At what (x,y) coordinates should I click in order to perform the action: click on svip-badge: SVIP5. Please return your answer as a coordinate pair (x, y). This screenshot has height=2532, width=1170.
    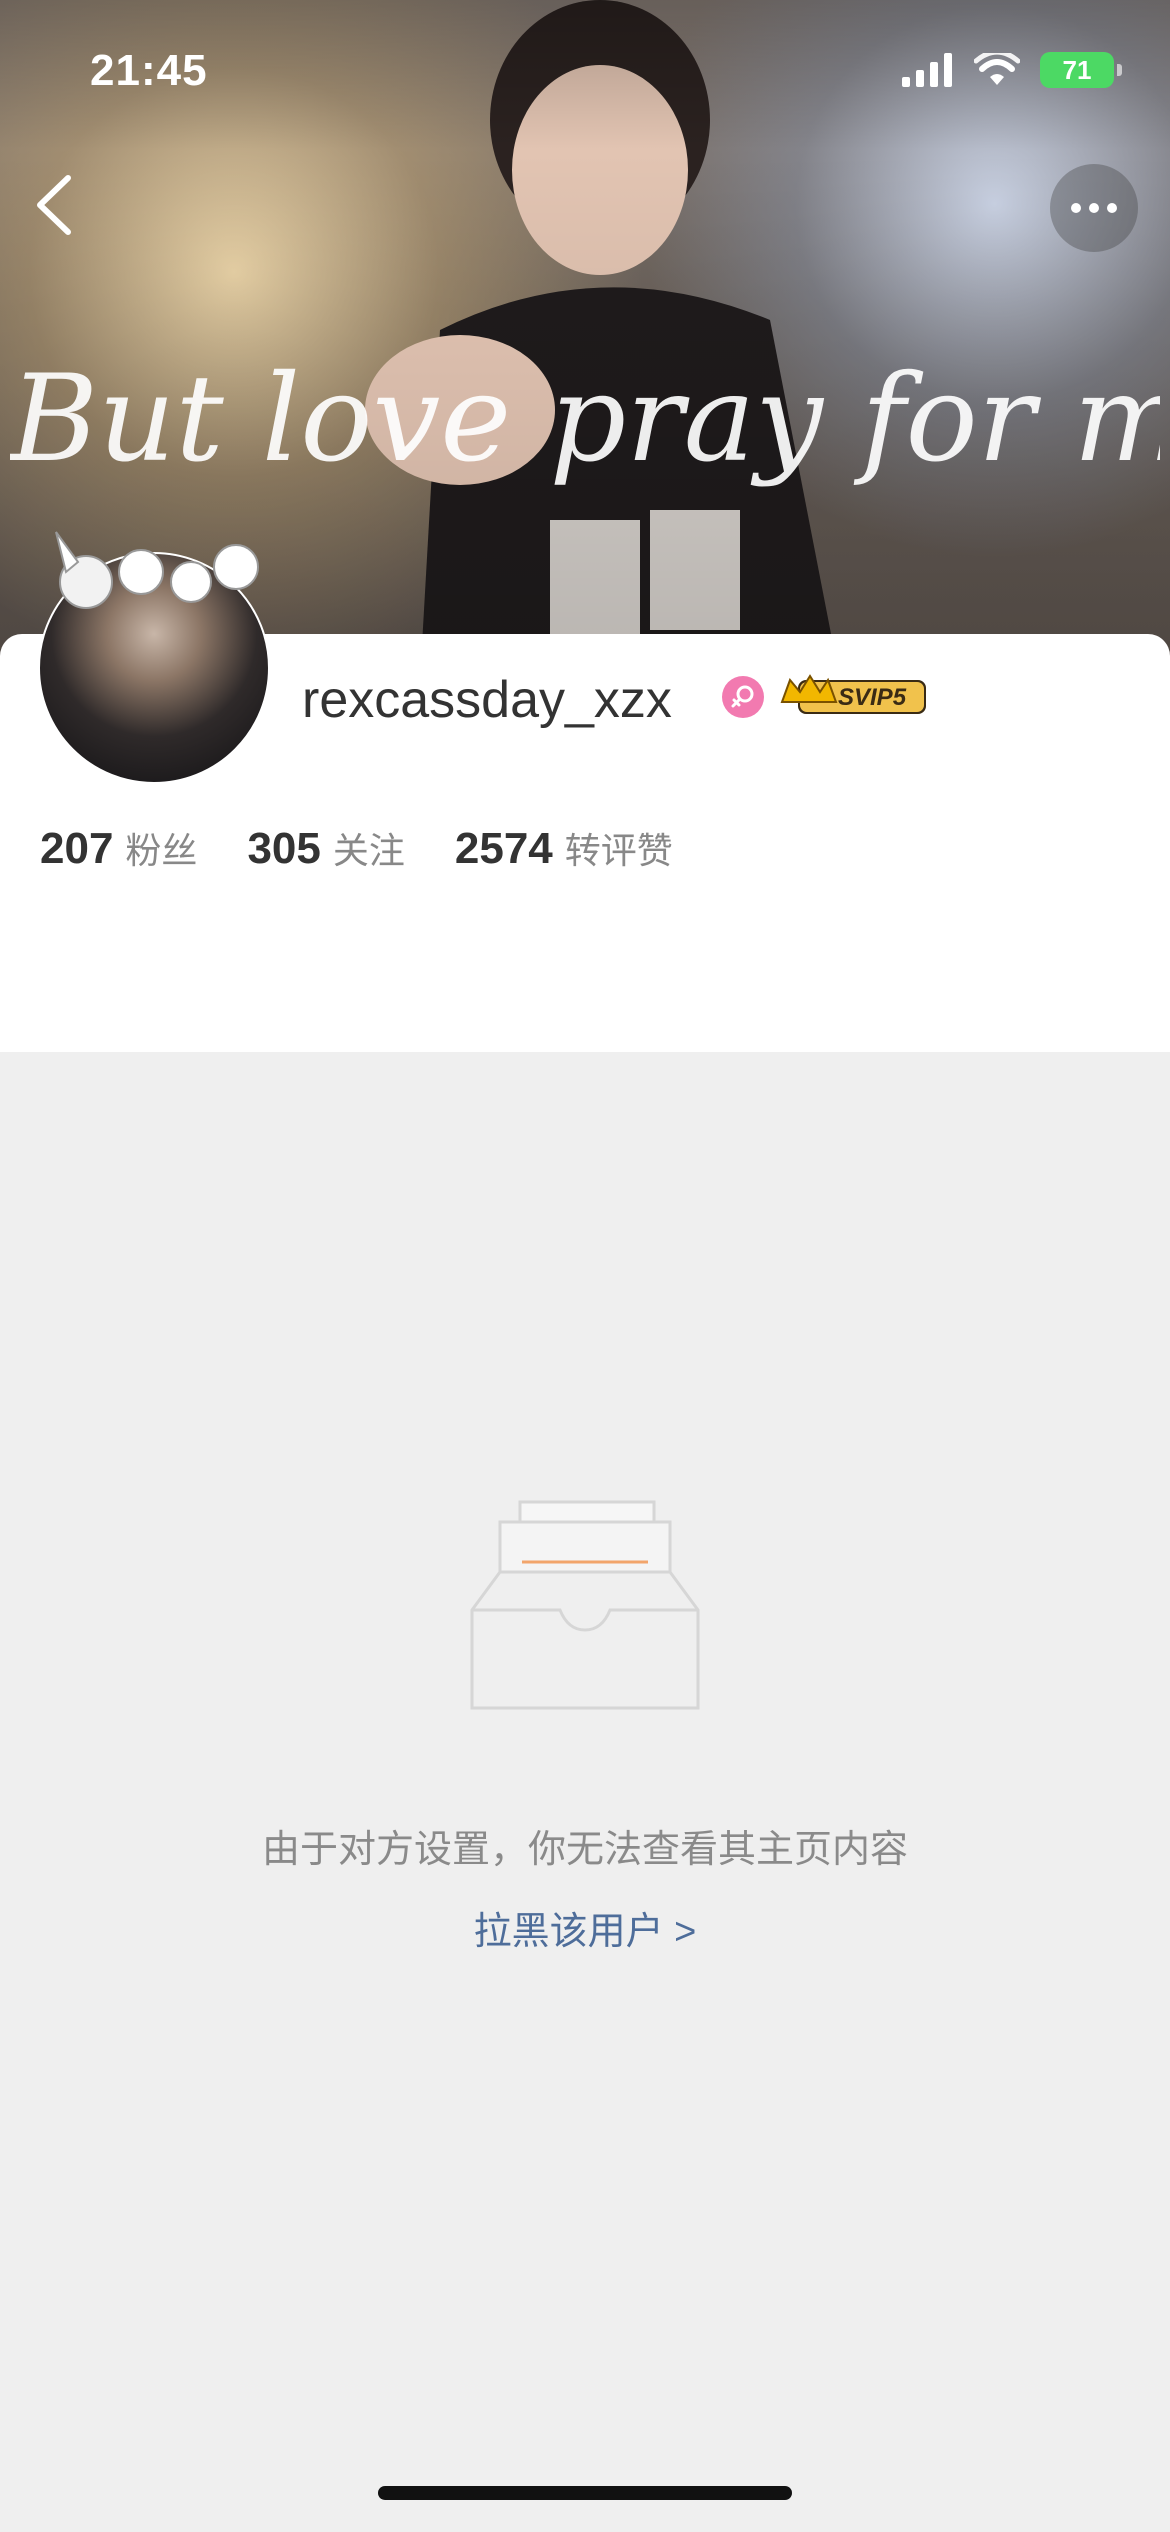
    Looking at the image, I should click on (854, 696).